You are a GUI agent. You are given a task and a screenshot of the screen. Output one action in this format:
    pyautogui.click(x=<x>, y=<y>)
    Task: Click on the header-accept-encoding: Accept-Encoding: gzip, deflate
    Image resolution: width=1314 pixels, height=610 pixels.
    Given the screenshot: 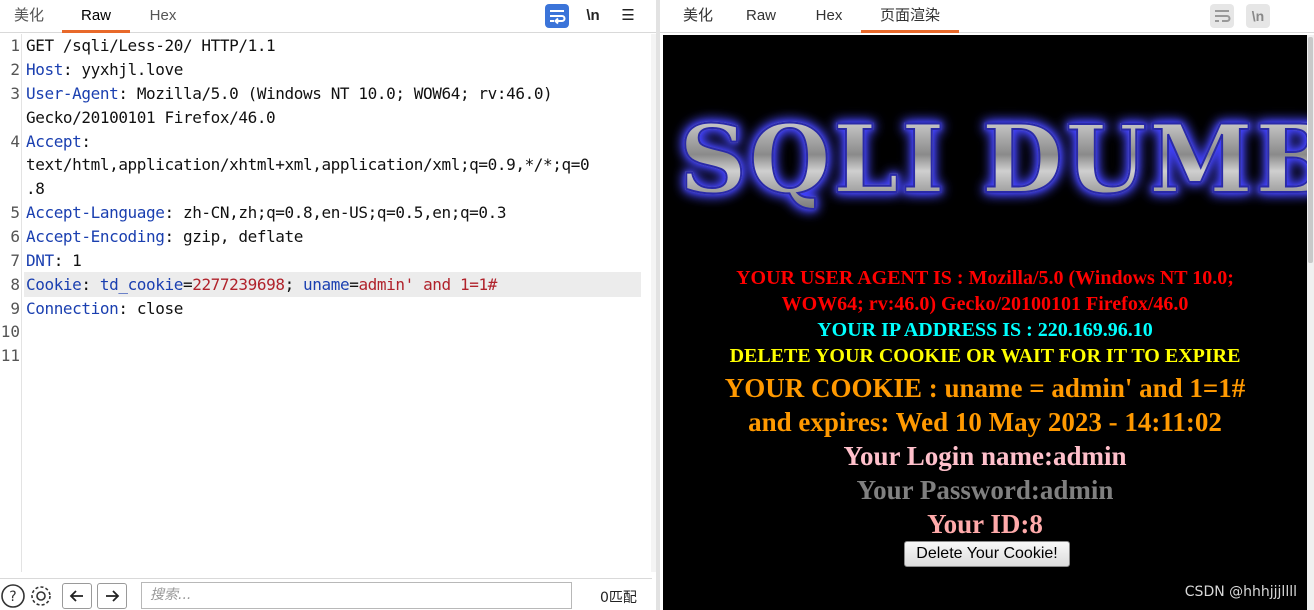 What is the action you would take?
    pyautogui.click(x=164, y=236)
    